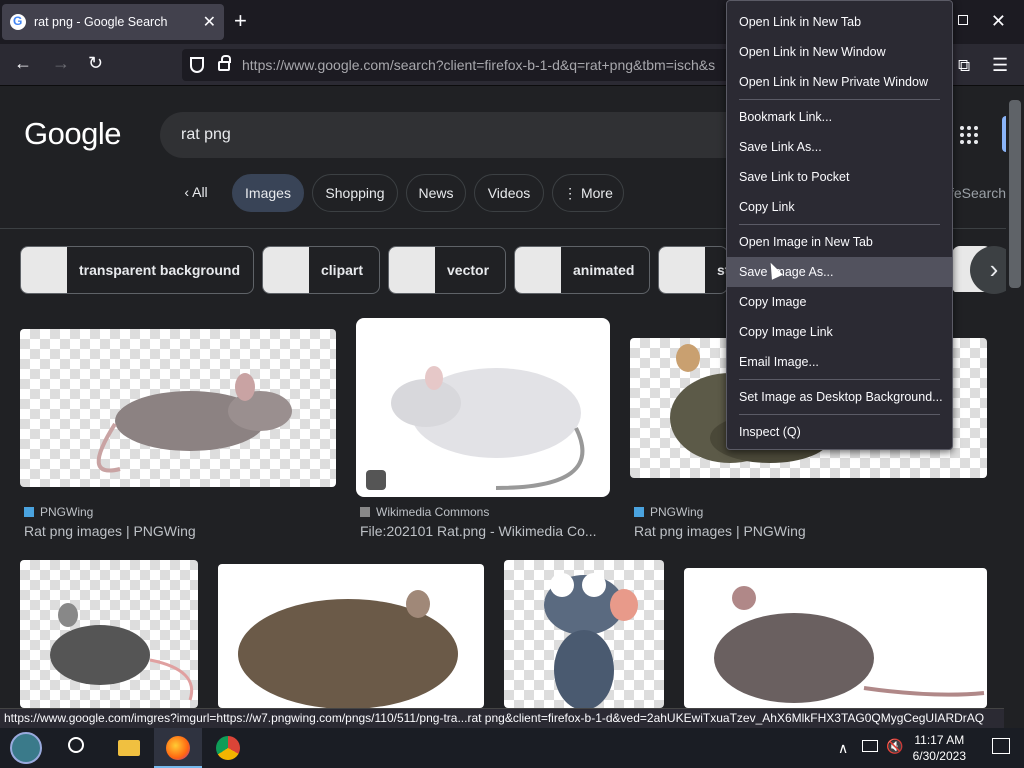 The height and width of the screenshot is (768, 1024). Describe the element at coordinates (376, 480) in the screenshot. I see `image-badge-icon` at that location.